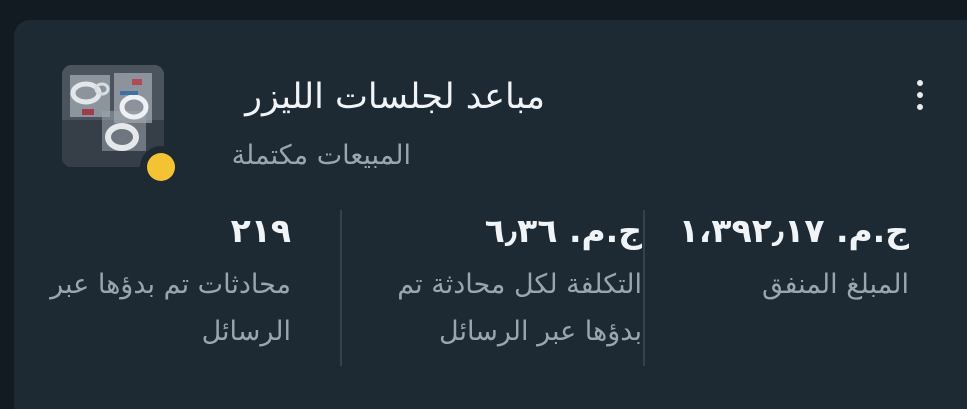 This screenshot has height=409, width=967. Describe the element at coordinates (395, 97) in the screenshot. I see `campaign-title: مباعد لجلسات الليزر` at that location.